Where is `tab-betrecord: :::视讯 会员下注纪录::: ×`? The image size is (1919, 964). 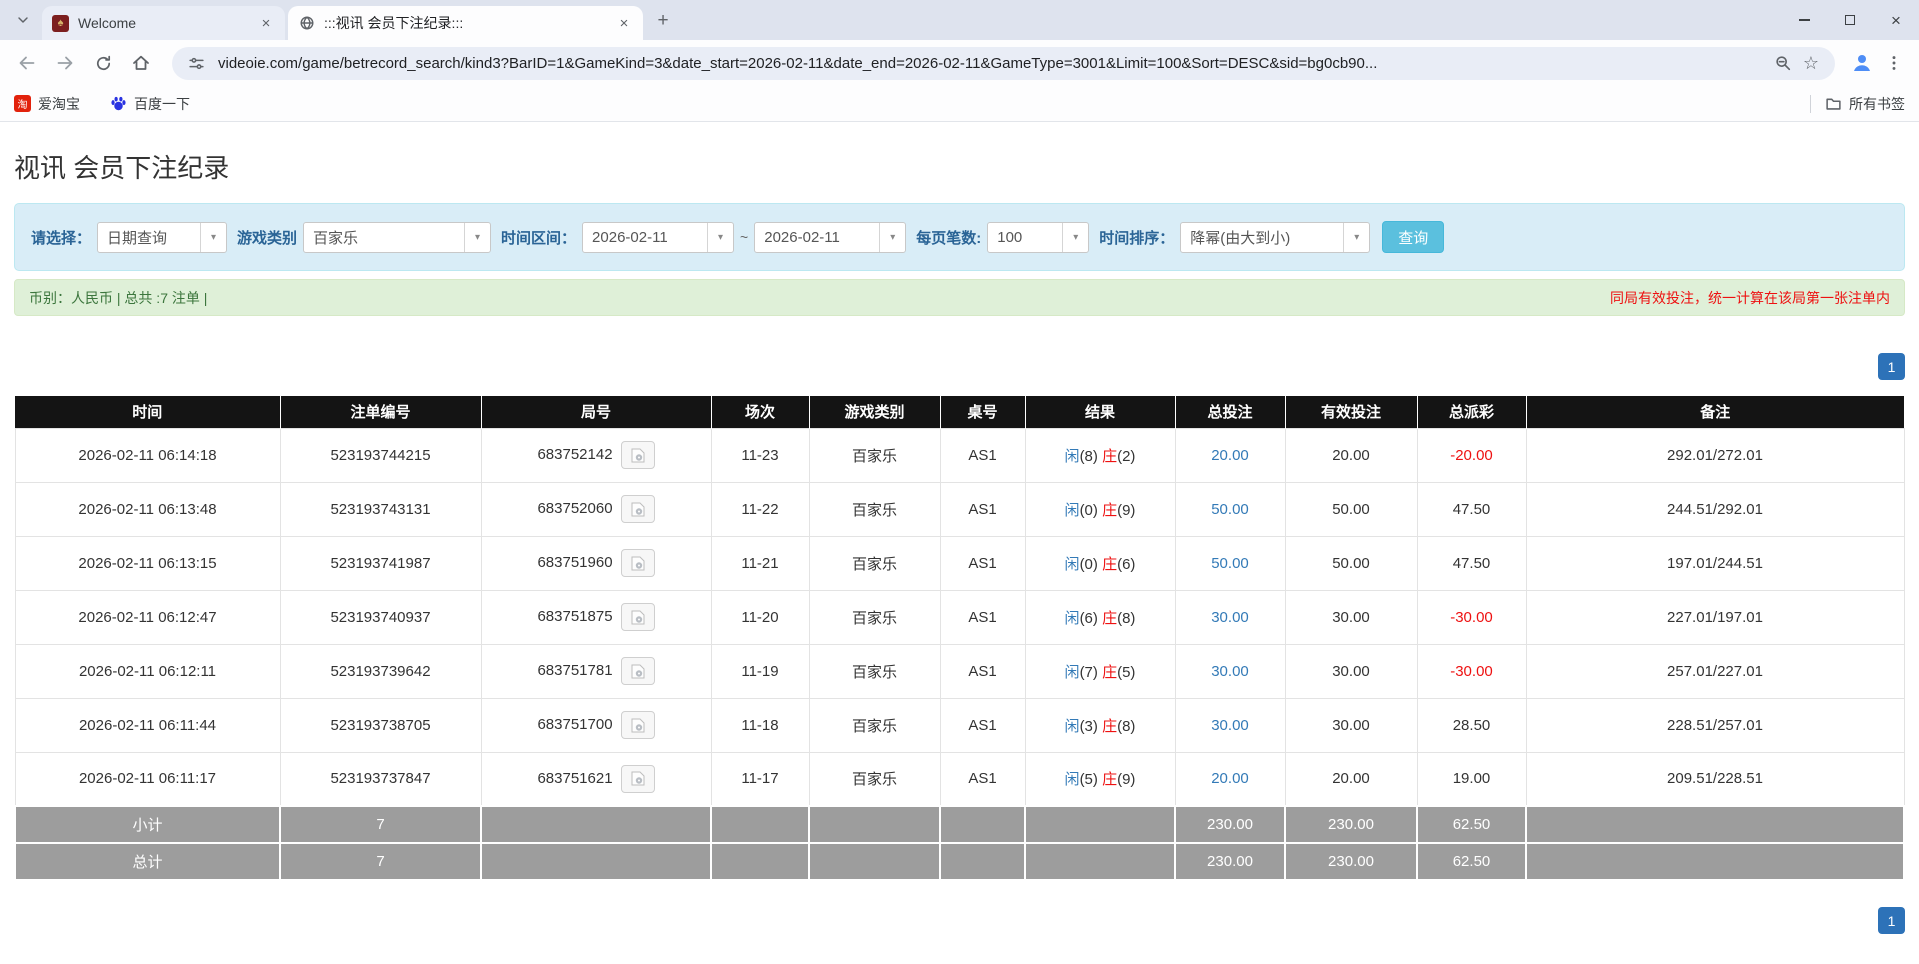
tab-betrecord: :::视讯 会员下注纪录::: × is located at coordinates (465, 23).